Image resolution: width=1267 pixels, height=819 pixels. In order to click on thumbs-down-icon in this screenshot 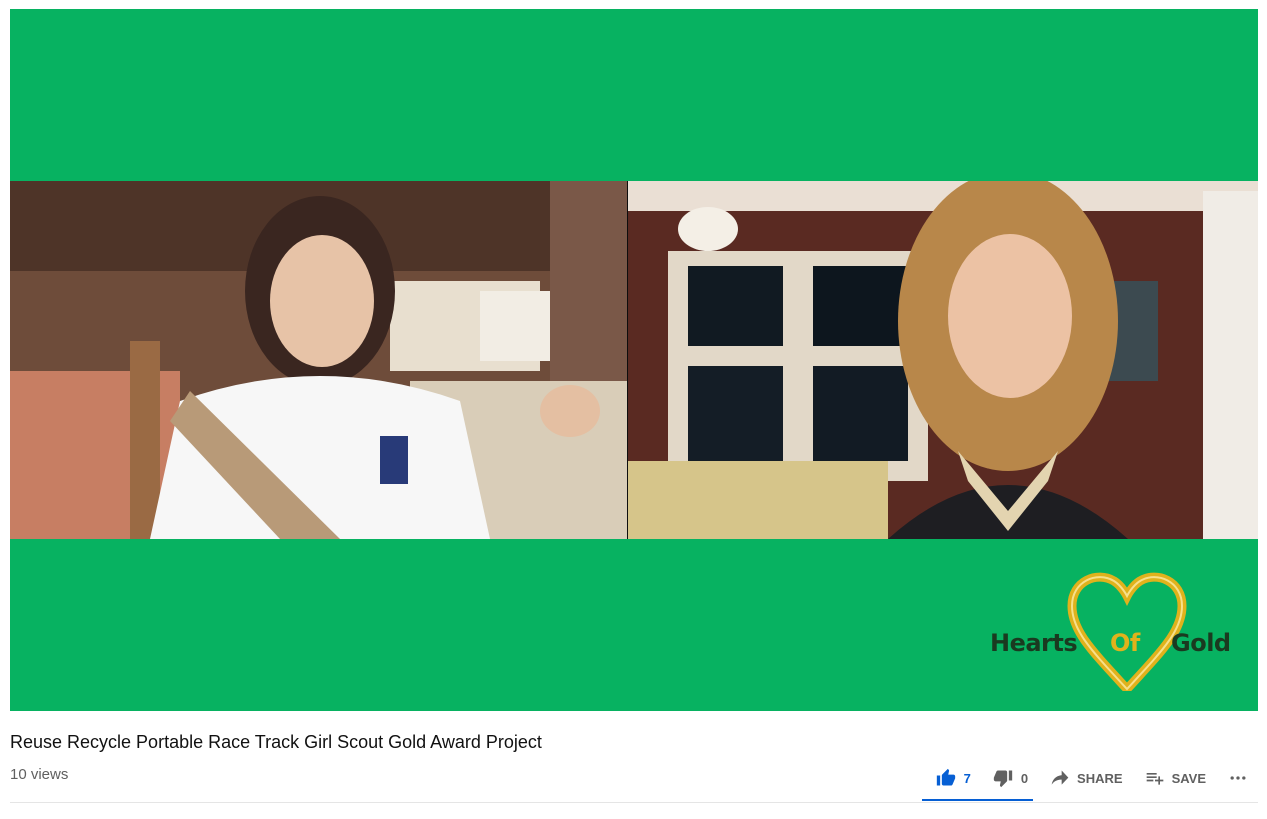, I will do `click(1003, 778)`.